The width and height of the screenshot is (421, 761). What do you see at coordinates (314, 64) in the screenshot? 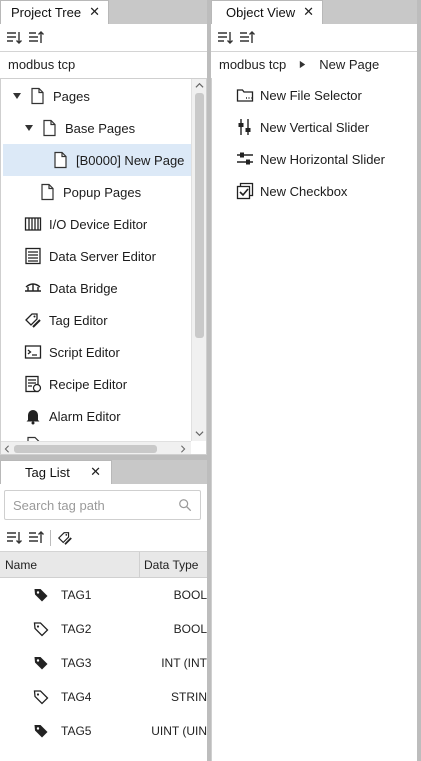
I see `breadcrumb: modbus tcp New Page` at bounding box center [314, 64].